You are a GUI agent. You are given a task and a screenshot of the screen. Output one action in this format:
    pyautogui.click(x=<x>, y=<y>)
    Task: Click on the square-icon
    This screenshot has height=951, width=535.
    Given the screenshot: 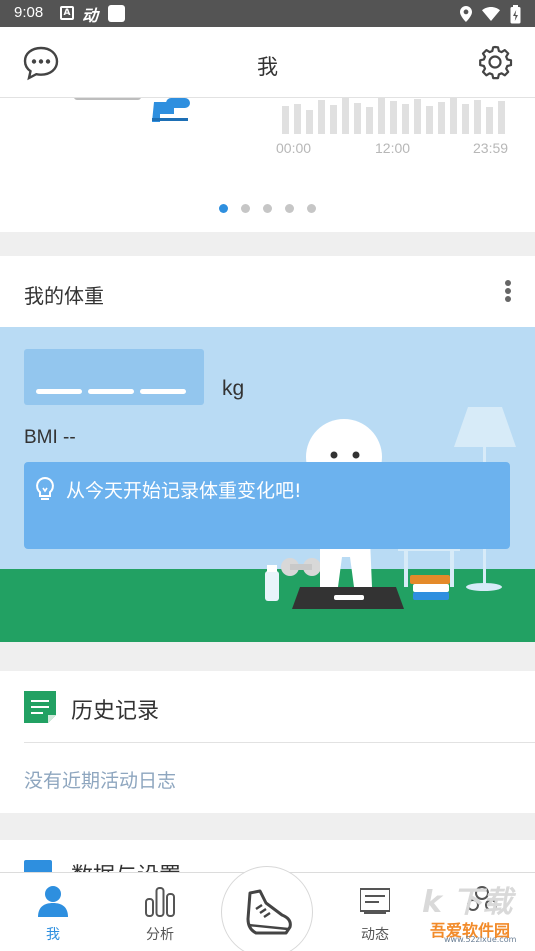 What is the action you would take?
    pyautogui.click(x=116, y=13)
    